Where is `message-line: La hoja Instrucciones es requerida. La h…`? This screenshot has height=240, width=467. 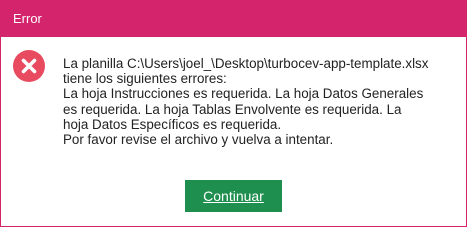
message-line: La hoja Instrucciones es requerida. La h… is located at coordinates (243, 94).